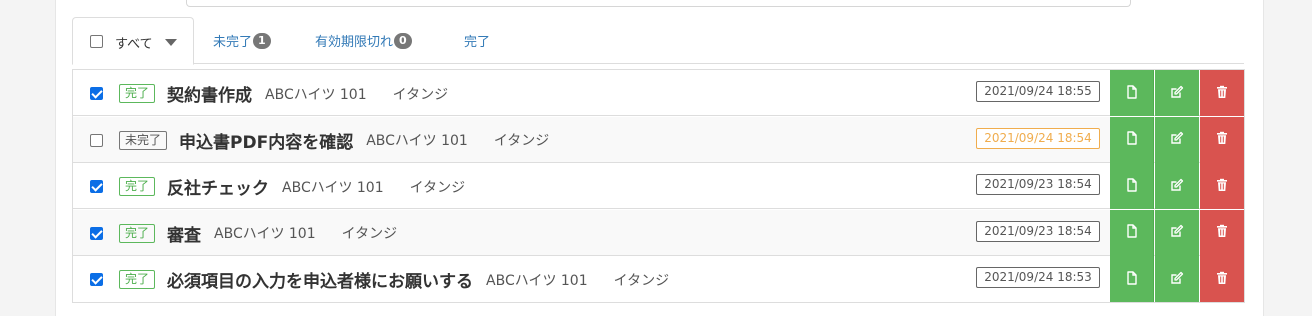 This screenshot has height=316, width=1312. I want to click on task-title: 反社チェック, so click(218, 186).